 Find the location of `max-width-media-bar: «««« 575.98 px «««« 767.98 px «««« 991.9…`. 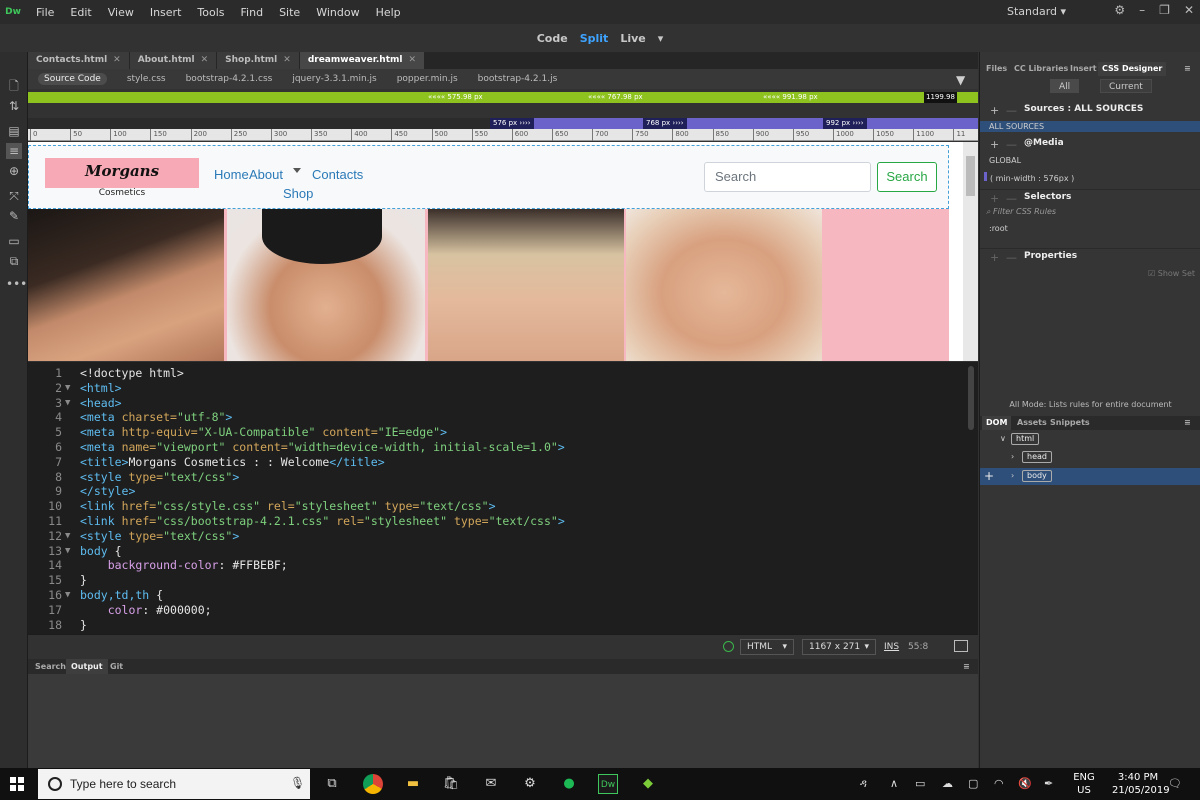

max-width-media-bar: «««« 575.98 px «««« 767.98 px «««« 991.9… is located at coordinates (503, 97).